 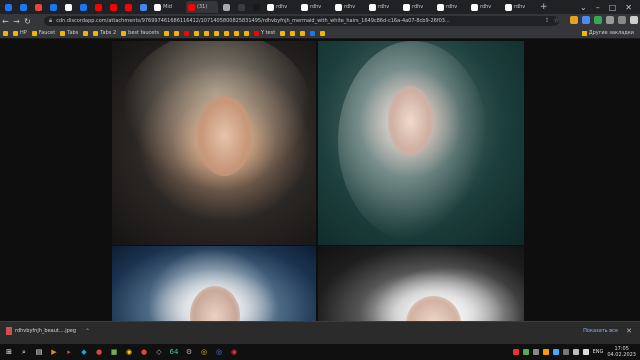 What do you see at coordinates (174, 352) in the screenshot?
I see `taskbar-app-icon: 64` at bounding box center [174, 352].